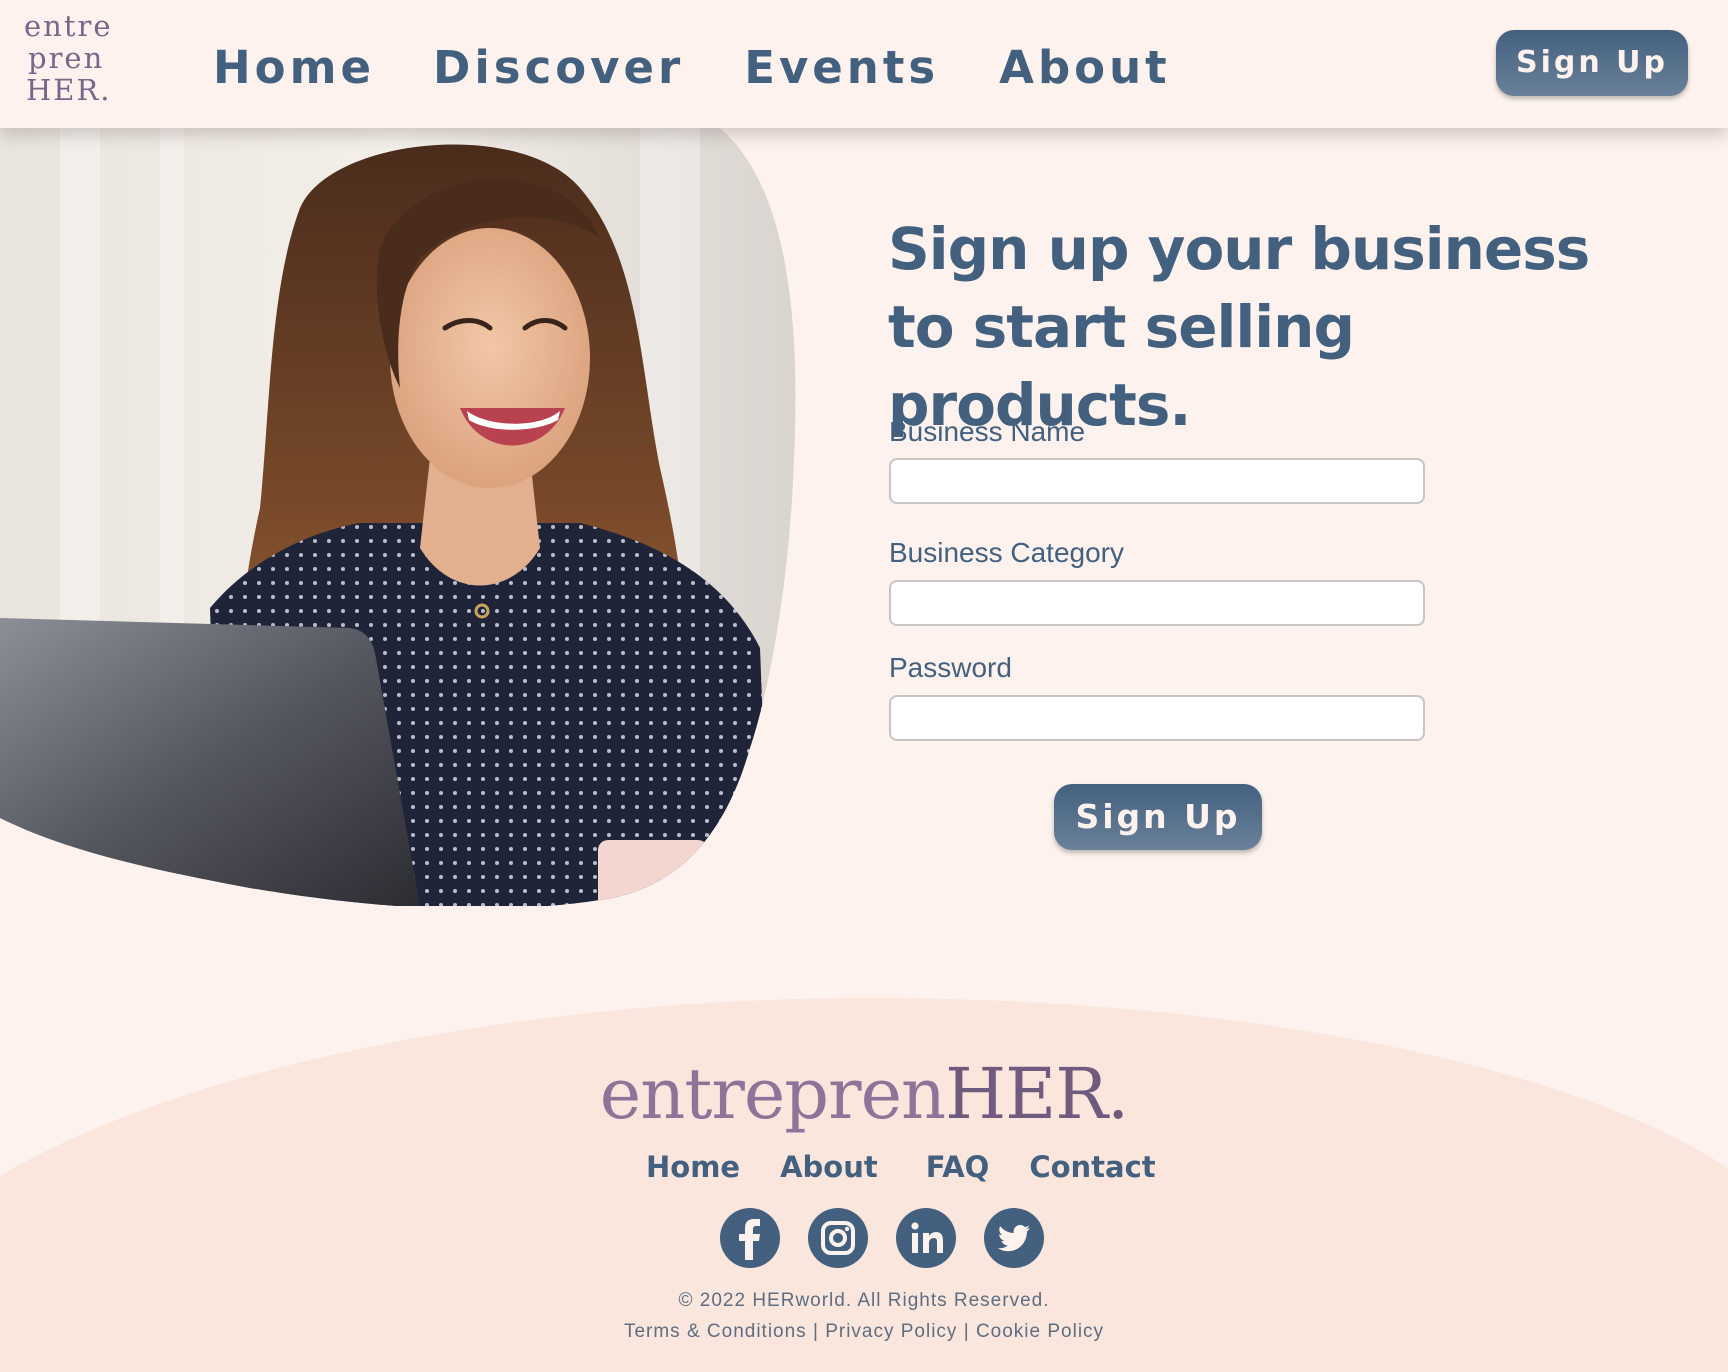 This screenshot has width=1728, height=1372. I want to click on footer-logo-suffix: HER., so click(1037, 1094).